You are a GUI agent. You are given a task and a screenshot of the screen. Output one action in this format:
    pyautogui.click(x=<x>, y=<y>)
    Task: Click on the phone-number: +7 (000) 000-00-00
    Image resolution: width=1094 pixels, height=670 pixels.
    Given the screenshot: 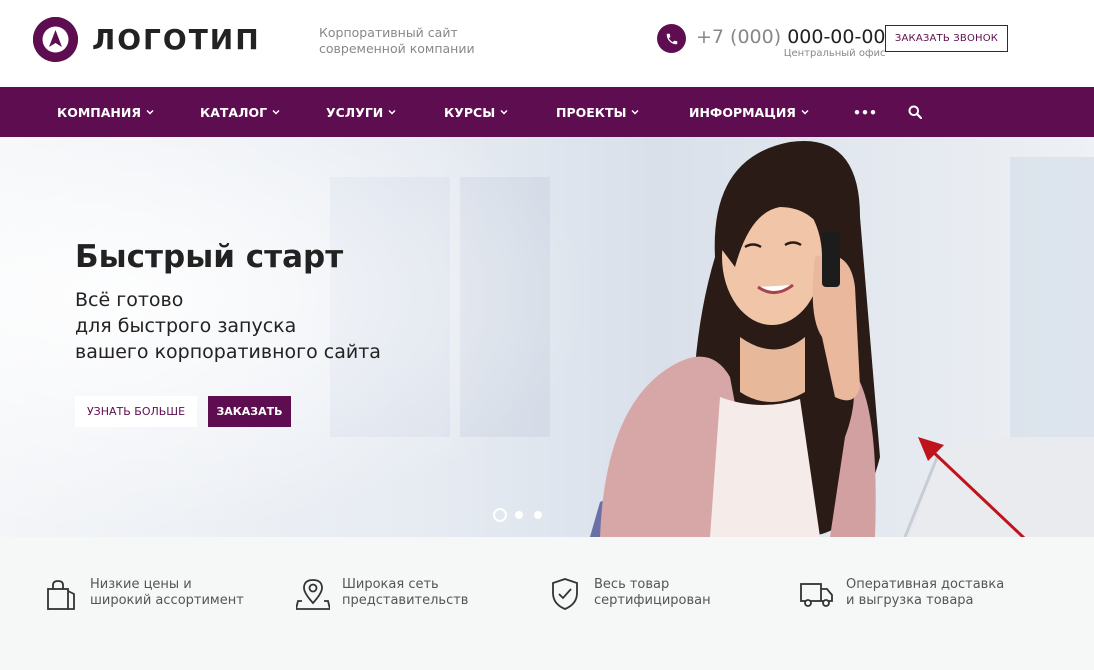 What is the action you would take?
    pyautogui.click(x=791, y=37)
    